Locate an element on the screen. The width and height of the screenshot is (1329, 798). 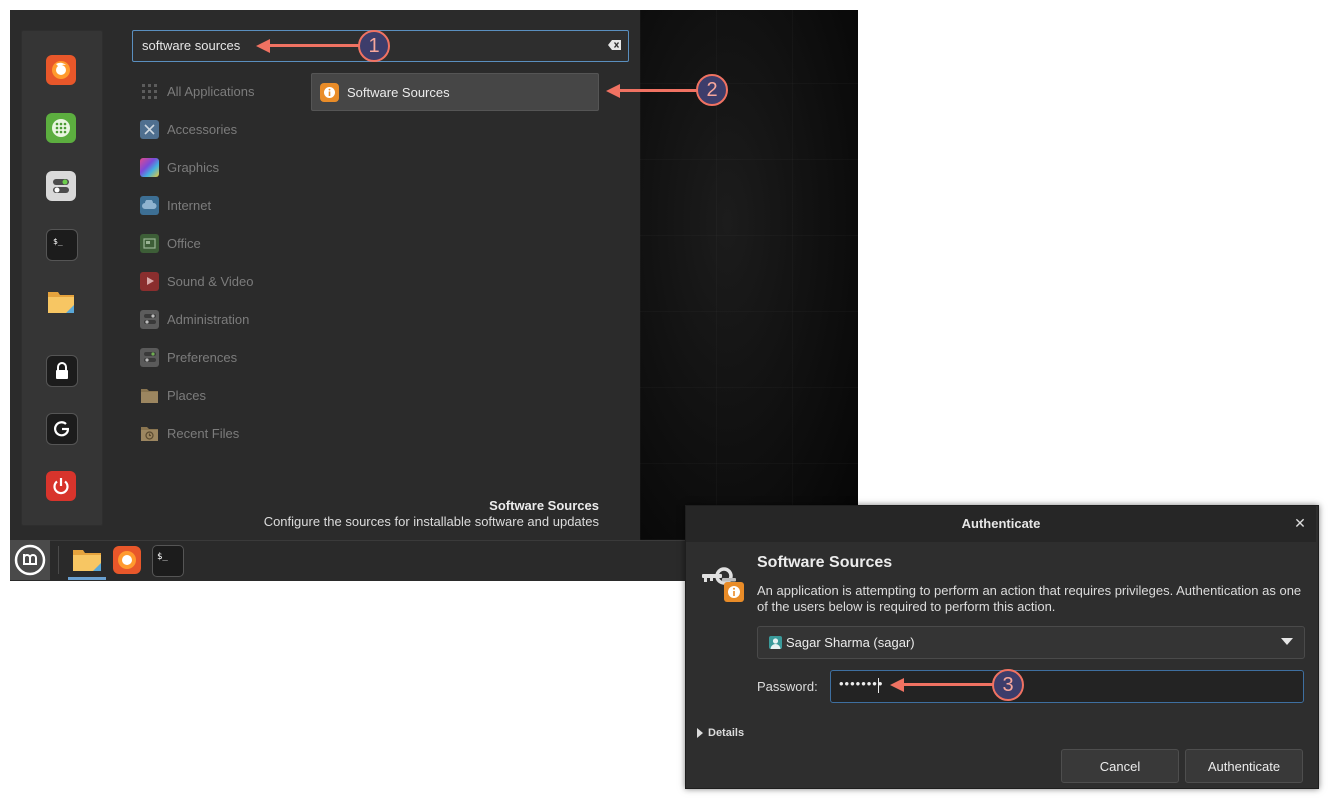
user-select: Sagar Sharma (sagar) is located at coordinates (1031, 642).